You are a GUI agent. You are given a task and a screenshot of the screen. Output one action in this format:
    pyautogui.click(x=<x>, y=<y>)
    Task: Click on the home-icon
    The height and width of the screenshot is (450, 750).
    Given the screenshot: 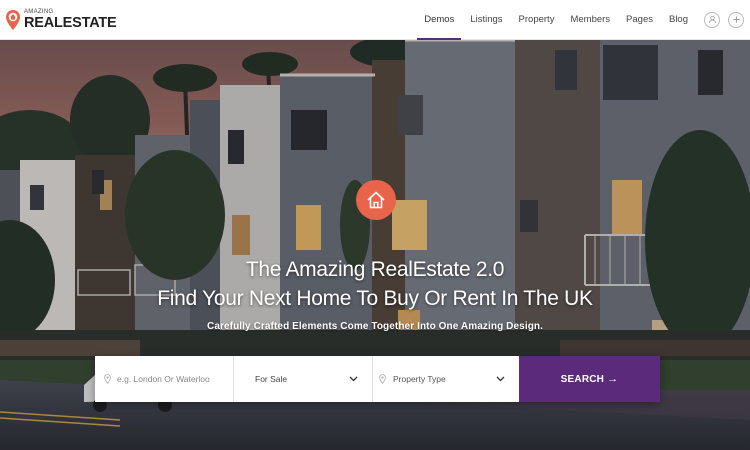 What is the action you would take?
    pyautogui.click(x=376, y=200)
    